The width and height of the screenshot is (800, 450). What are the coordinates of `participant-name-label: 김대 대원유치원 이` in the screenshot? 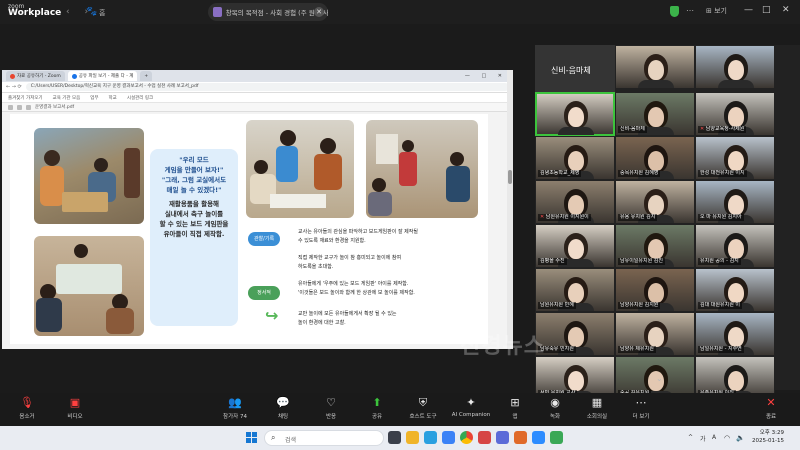 It's located at (720, 305).